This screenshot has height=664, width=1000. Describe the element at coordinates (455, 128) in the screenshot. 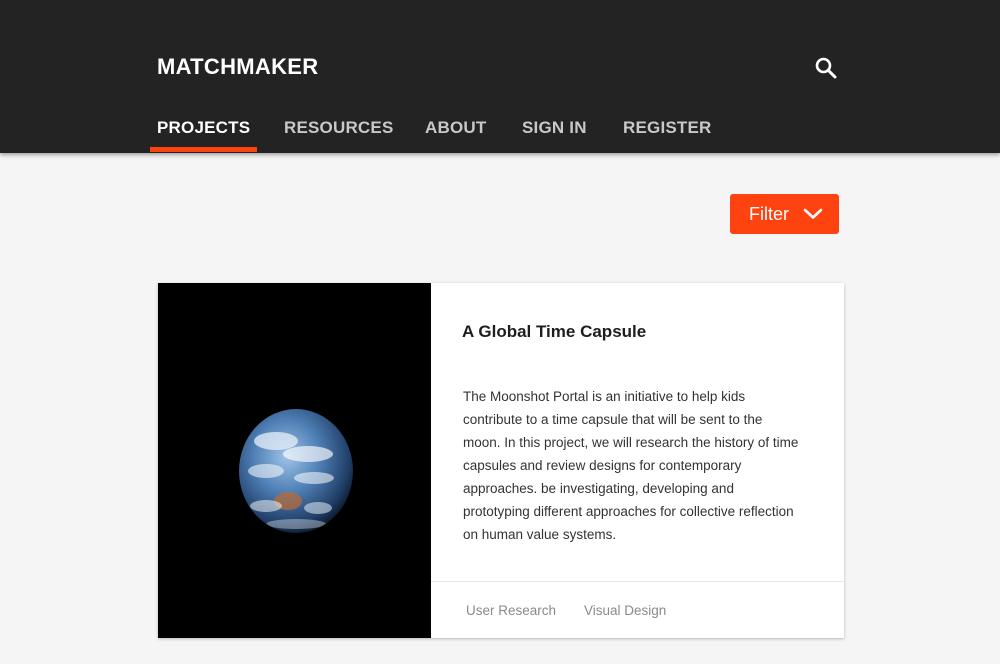

I see `nav-item-about: ABOUT` at that location.